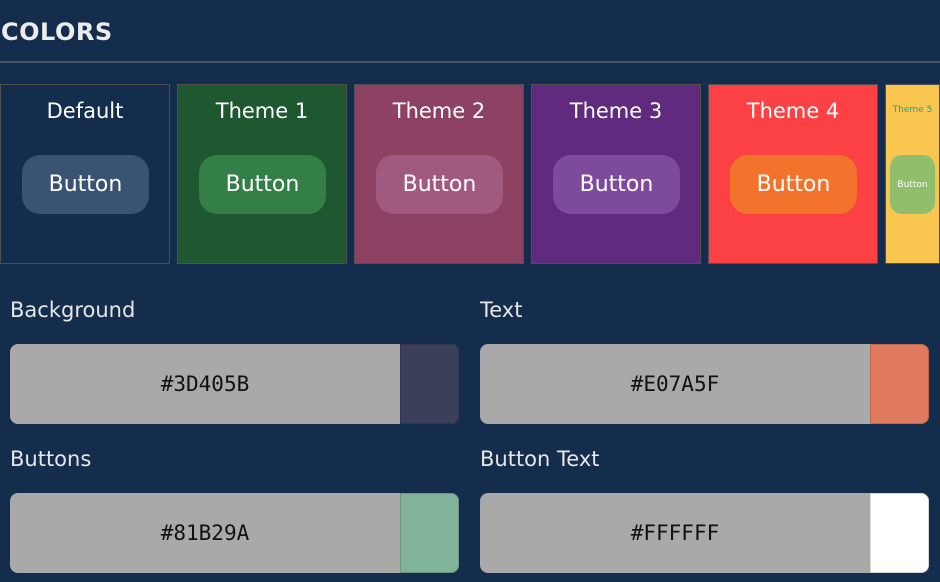 This screenshot has width=940, height=582. Describe the element at coordinates (73, 310) in the screenshot. I see `color-label: Background` at that location.